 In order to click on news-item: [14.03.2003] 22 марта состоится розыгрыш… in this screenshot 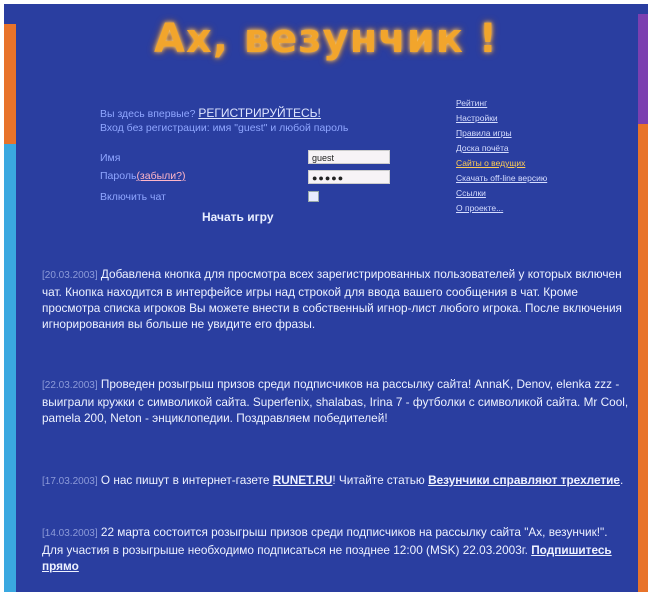, I will do `click(337, 549)`.